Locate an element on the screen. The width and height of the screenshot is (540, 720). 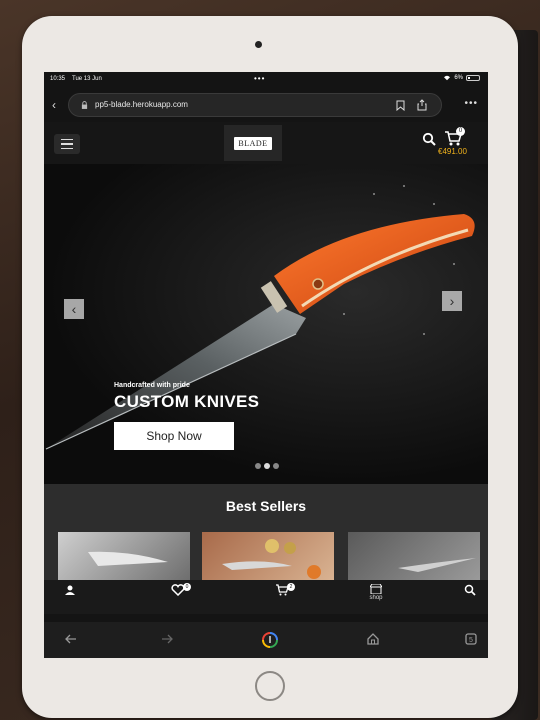
battery-icon is located at coordinates (473, 78).